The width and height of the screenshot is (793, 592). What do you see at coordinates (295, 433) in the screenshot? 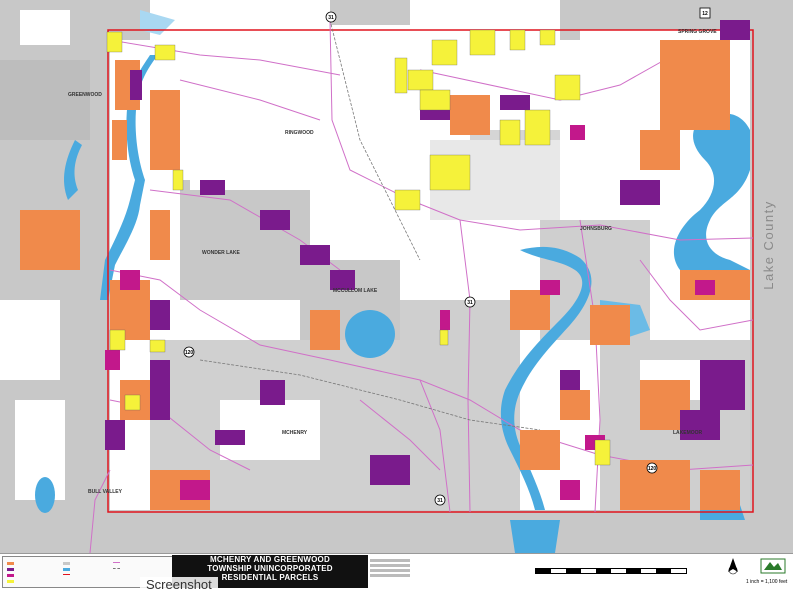
I see `place-label-mchenry: MCHENRY` at bounding box center [295, 433].